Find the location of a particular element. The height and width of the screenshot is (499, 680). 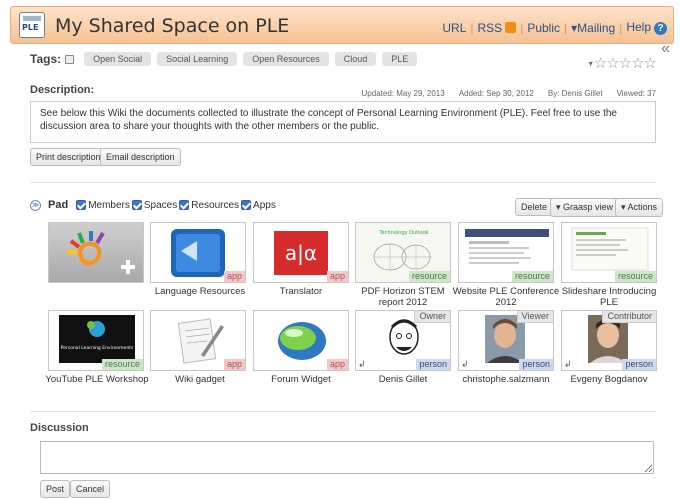

discussion-input is located at coordinates (347, 457).